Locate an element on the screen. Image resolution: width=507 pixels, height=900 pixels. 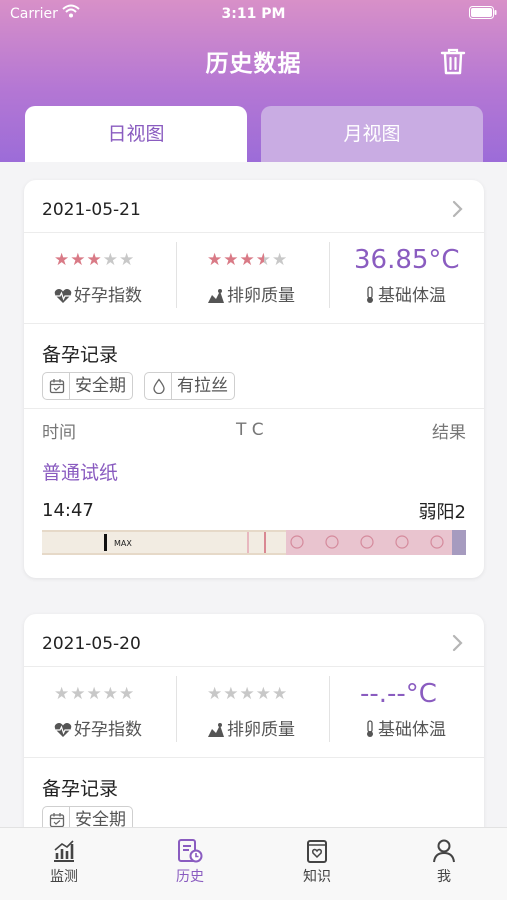
book-icon is located at coordinates (317, 851).